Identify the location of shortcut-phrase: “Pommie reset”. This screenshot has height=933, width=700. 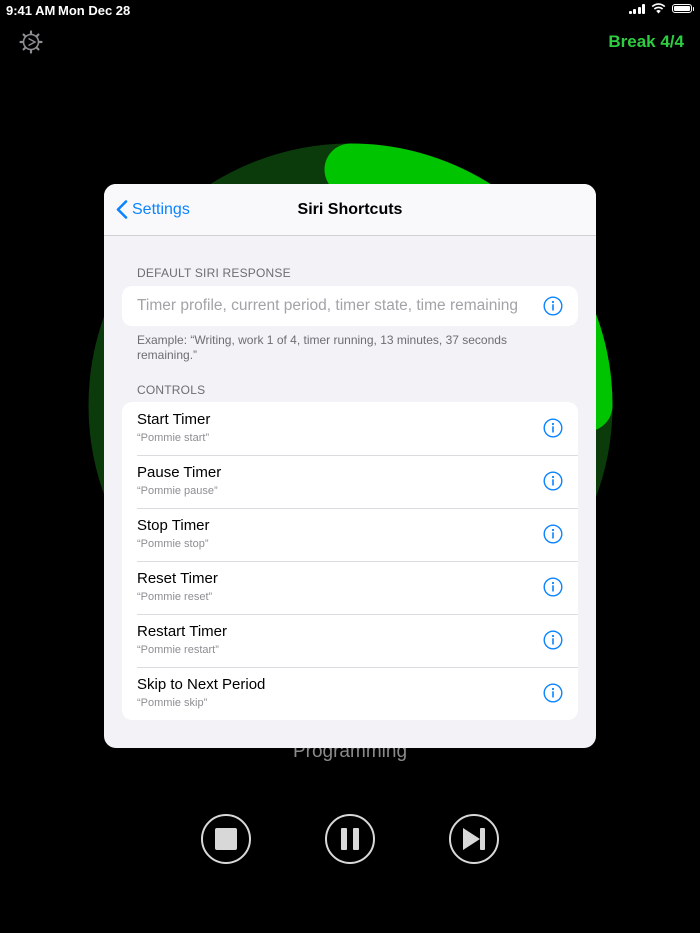
(175, 597).